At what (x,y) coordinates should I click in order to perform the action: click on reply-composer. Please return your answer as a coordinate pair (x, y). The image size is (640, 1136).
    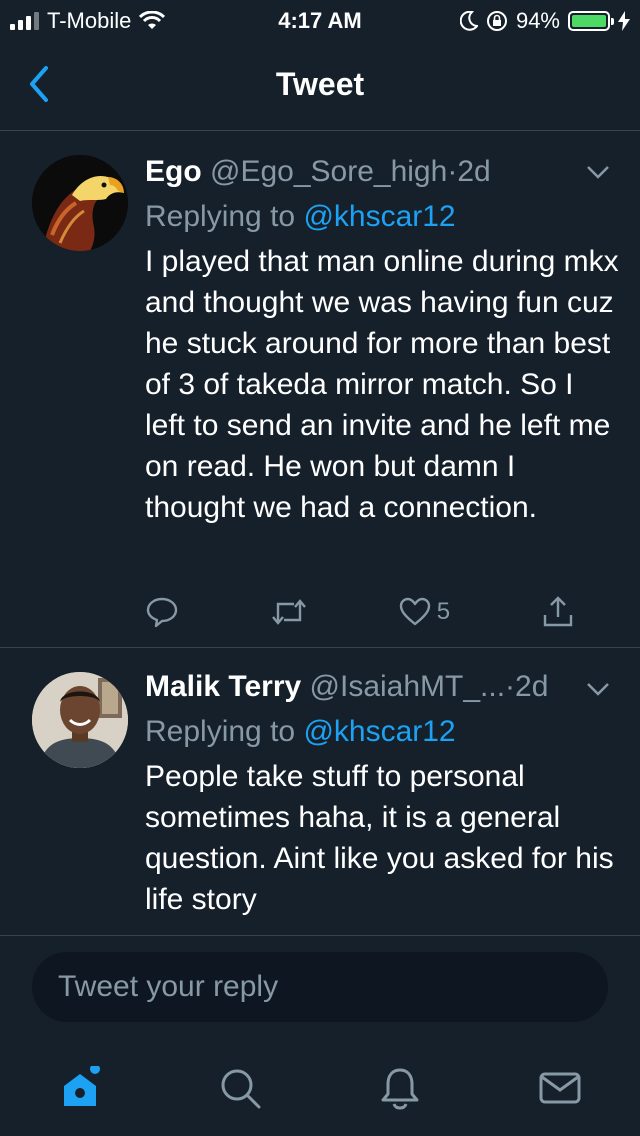
    Looking at the image, I should click on (320, 985).